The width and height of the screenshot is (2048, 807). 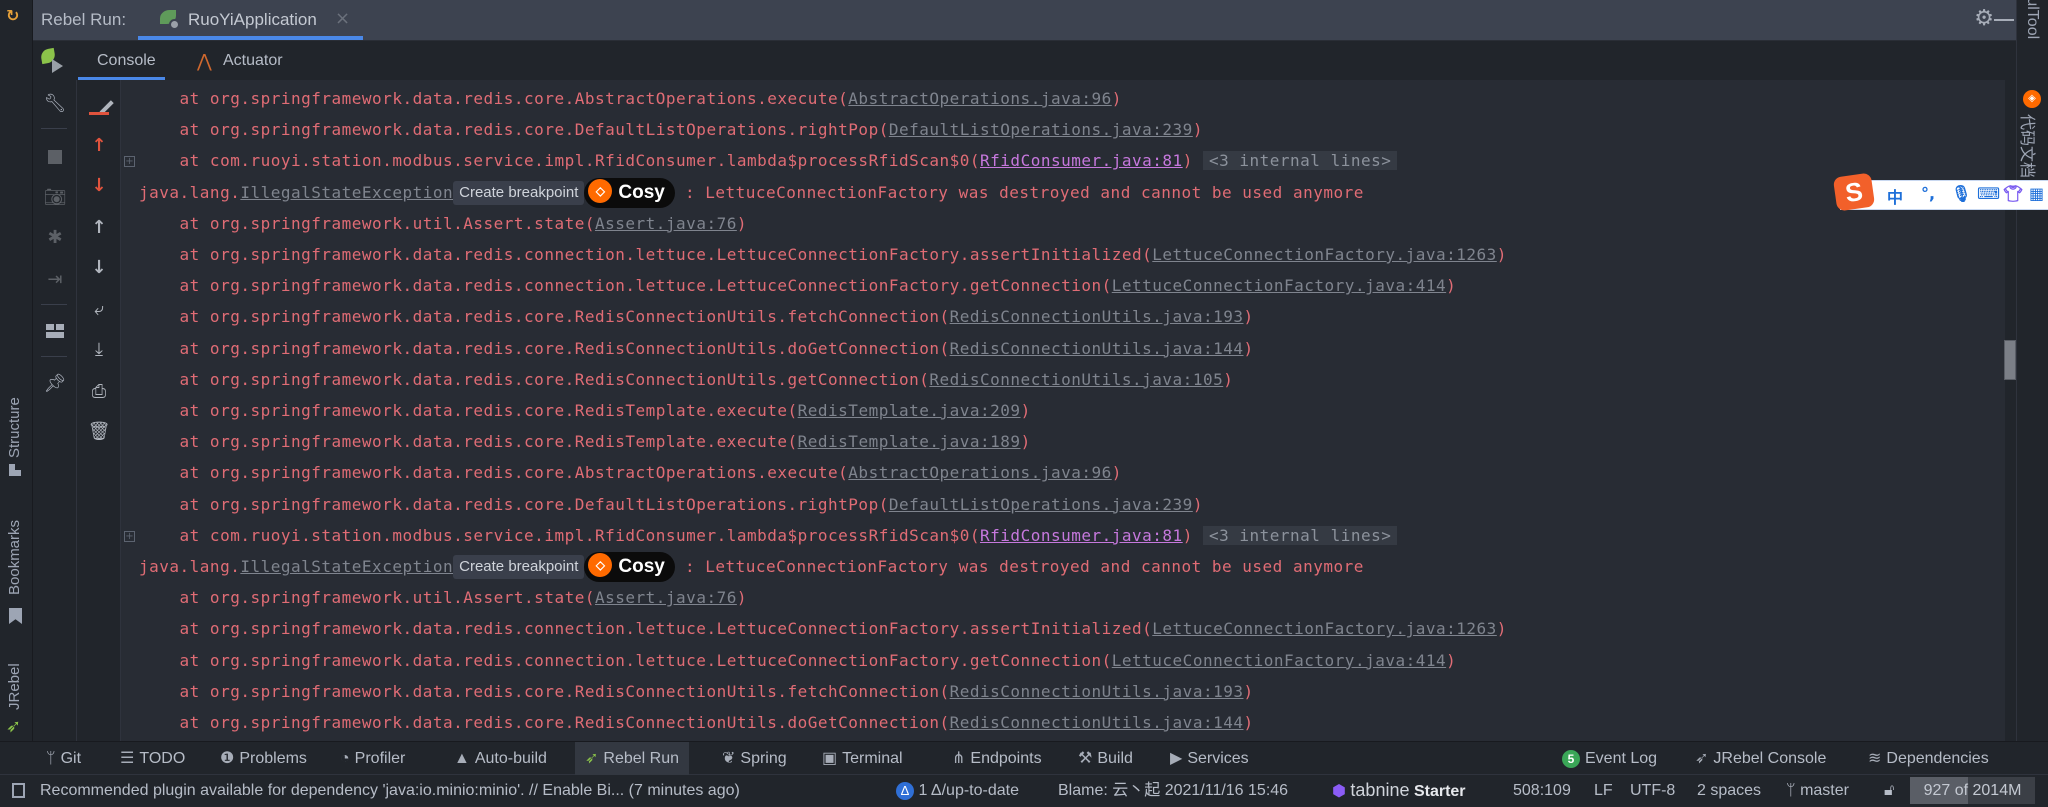 I want to click on close-tab-icon: ×, so click(x=342, y=18).